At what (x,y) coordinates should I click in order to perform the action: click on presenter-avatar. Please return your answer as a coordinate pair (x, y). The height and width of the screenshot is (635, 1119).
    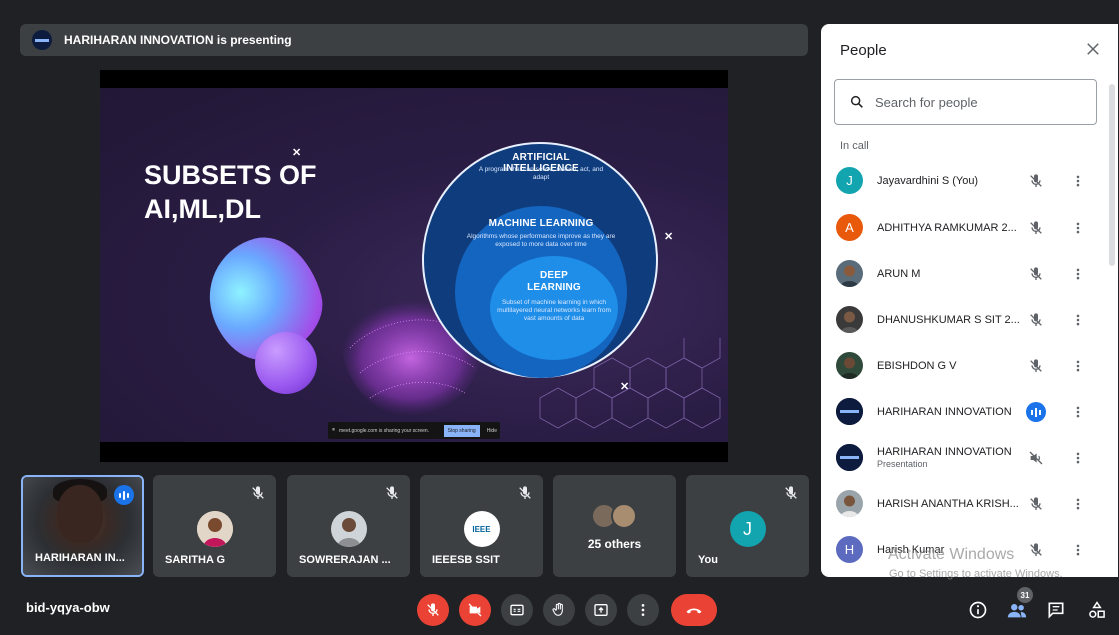
    Looking at the image, I should click on (42, 40).